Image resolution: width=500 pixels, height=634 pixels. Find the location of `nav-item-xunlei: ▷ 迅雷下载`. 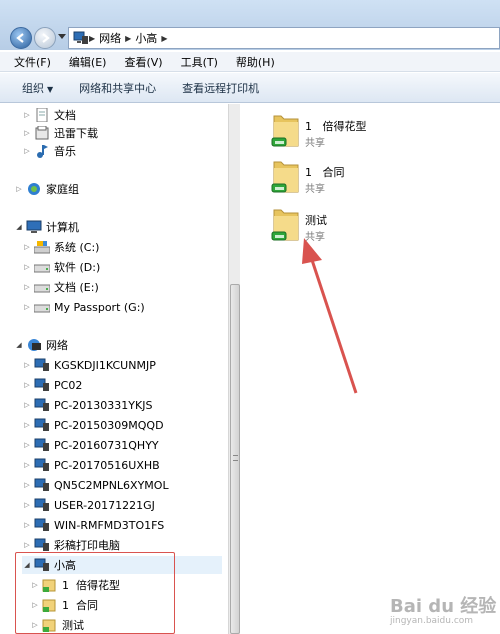

nav-item-xunlei: ▷ 迅雷下载 is located at coordinates (60, 133).